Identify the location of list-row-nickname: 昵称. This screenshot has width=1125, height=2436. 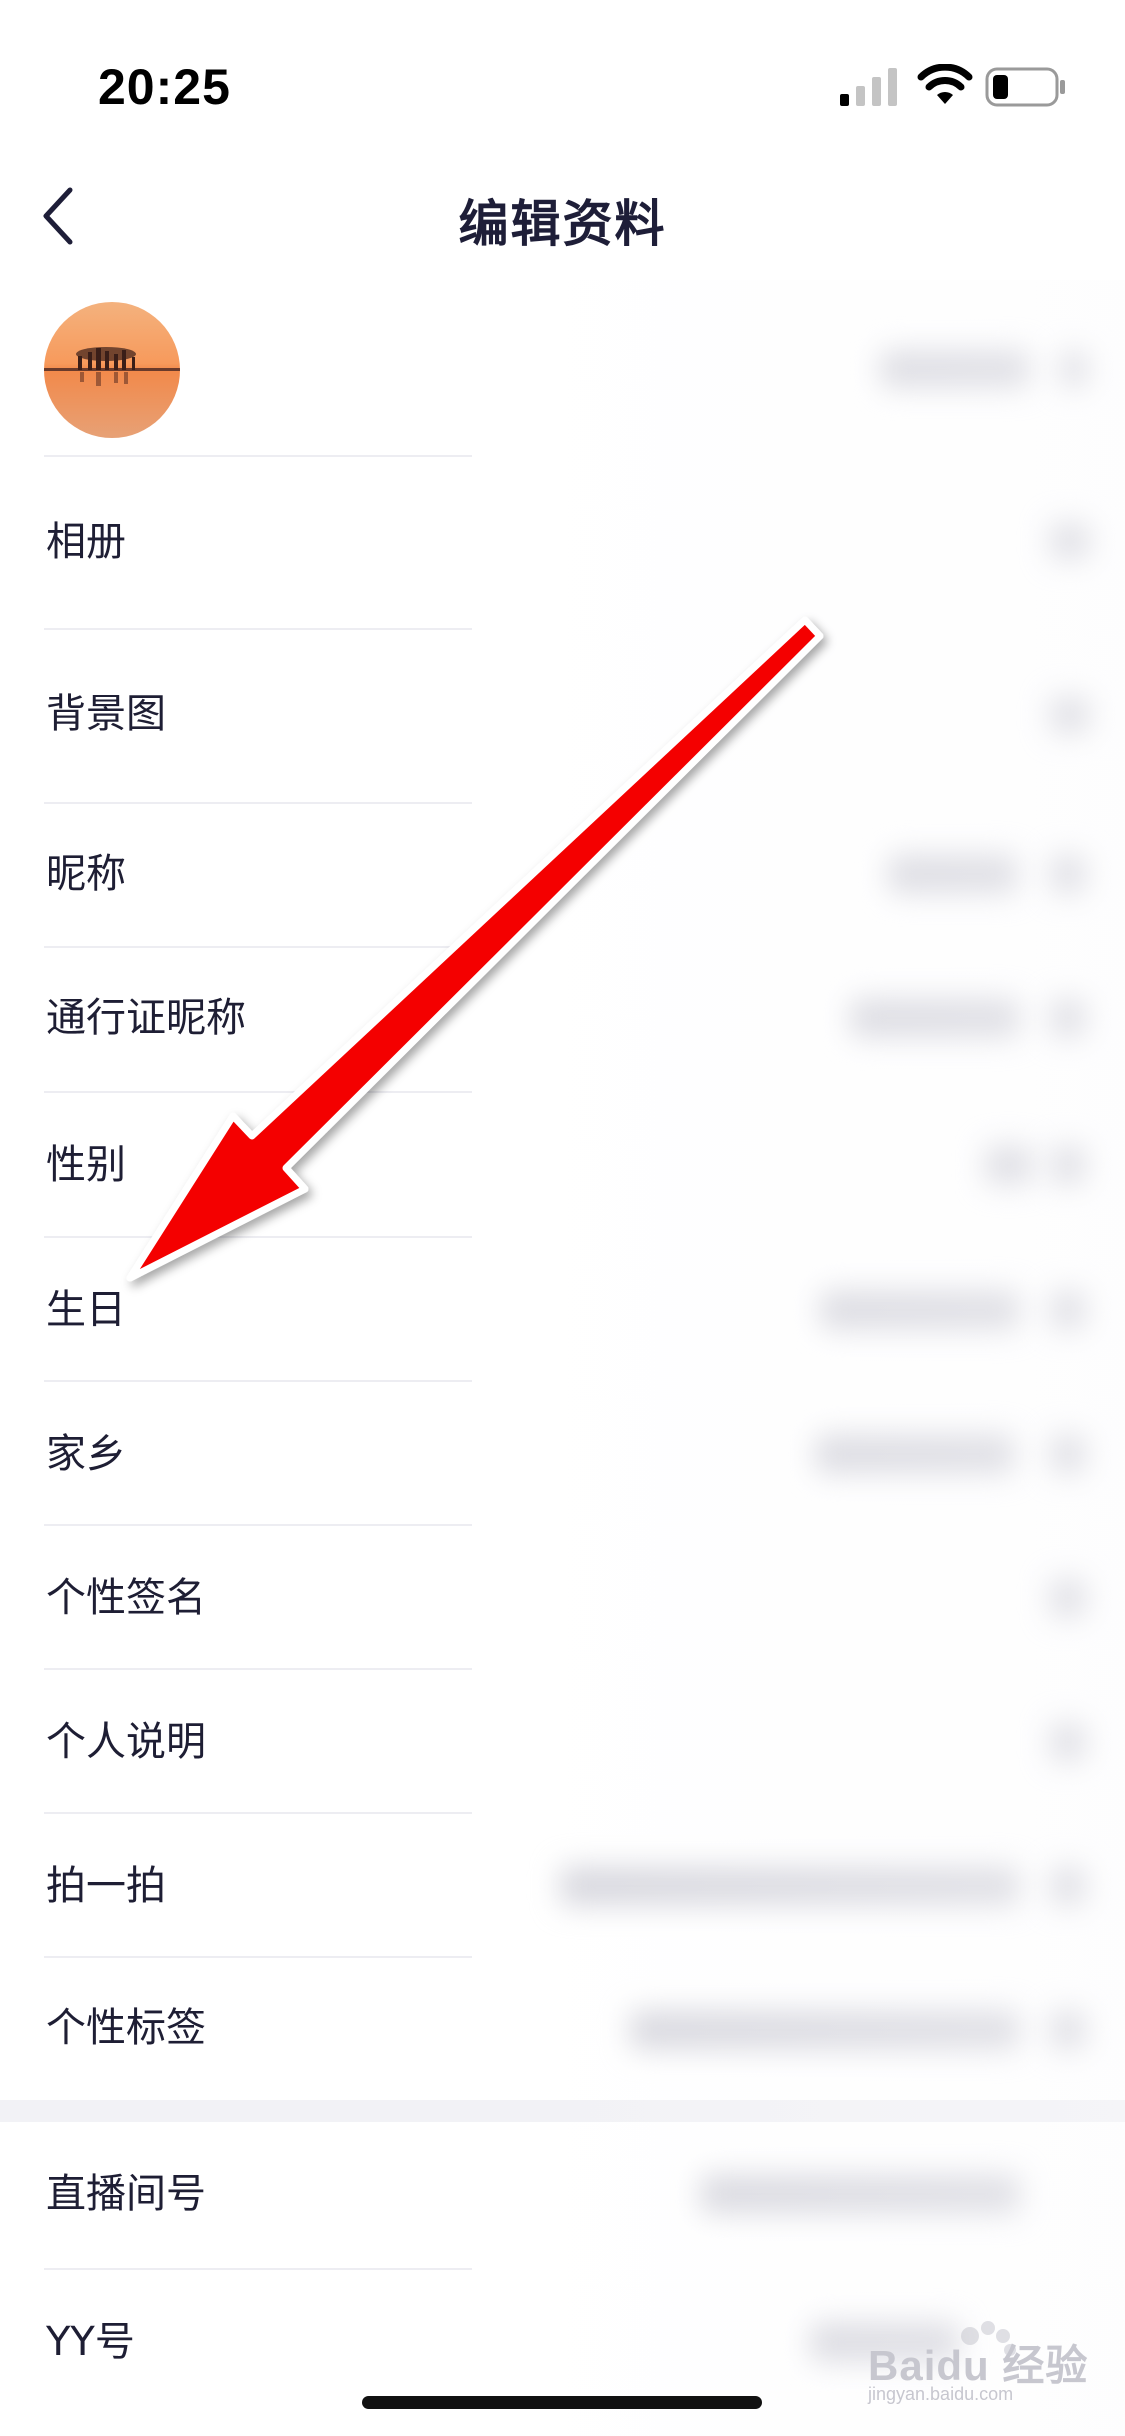
(562, 875).